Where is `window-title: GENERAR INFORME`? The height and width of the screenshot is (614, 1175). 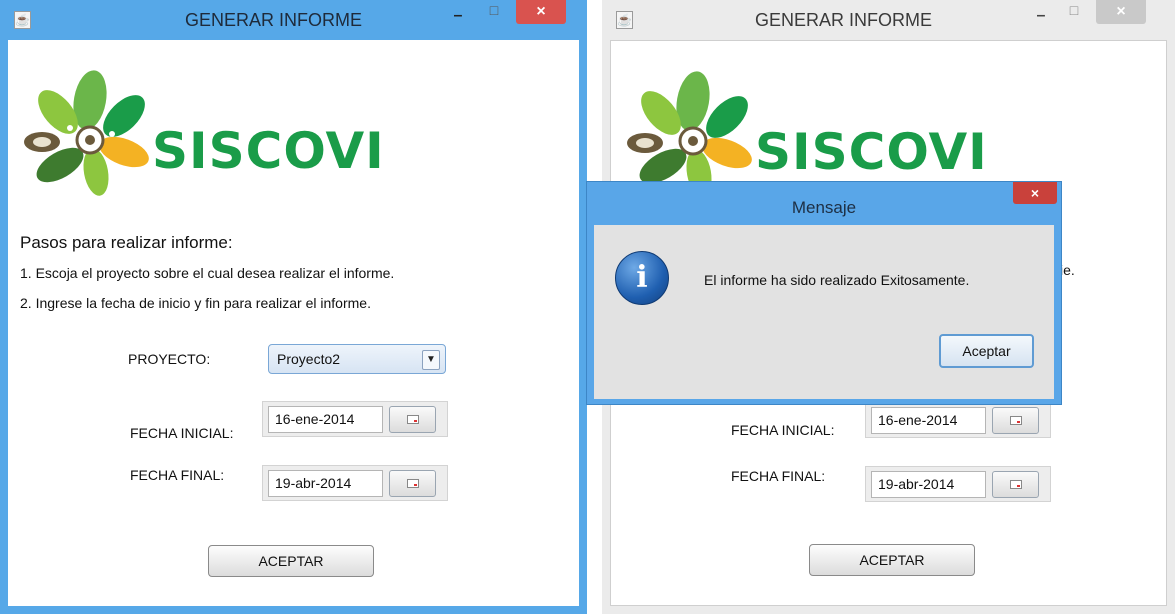 window-title: GENERAR INFORME is located at coordinates (843, 20).